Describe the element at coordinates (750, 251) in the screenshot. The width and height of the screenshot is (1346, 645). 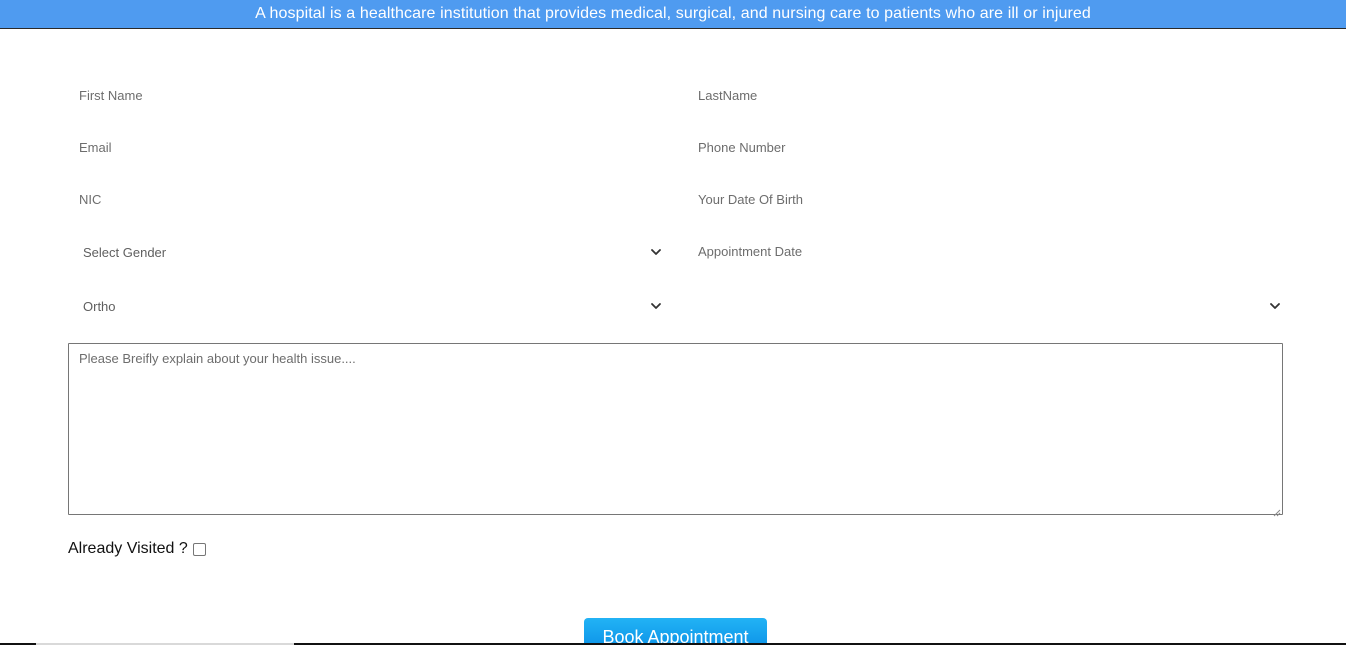
I see `appointment-date-placeholder: Appointment Date` at that location.